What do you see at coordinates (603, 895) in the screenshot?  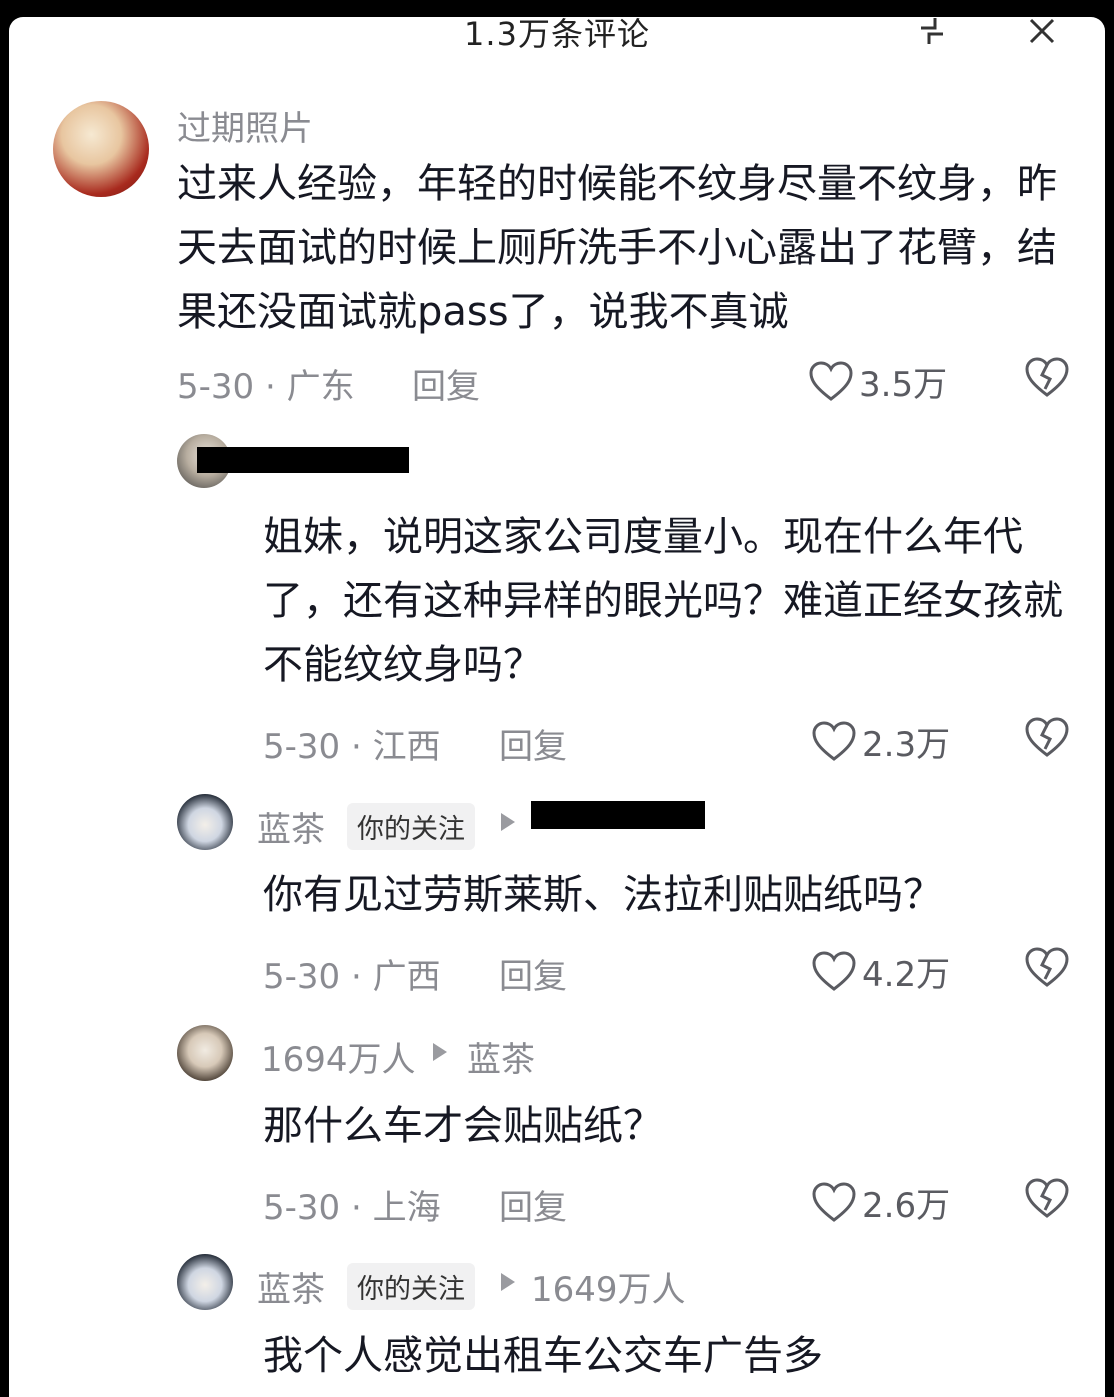 I see `comment-text: 你有见过劳斯莱斯、法拉利贴贴纸吗？` at bounding box center [603, 895].